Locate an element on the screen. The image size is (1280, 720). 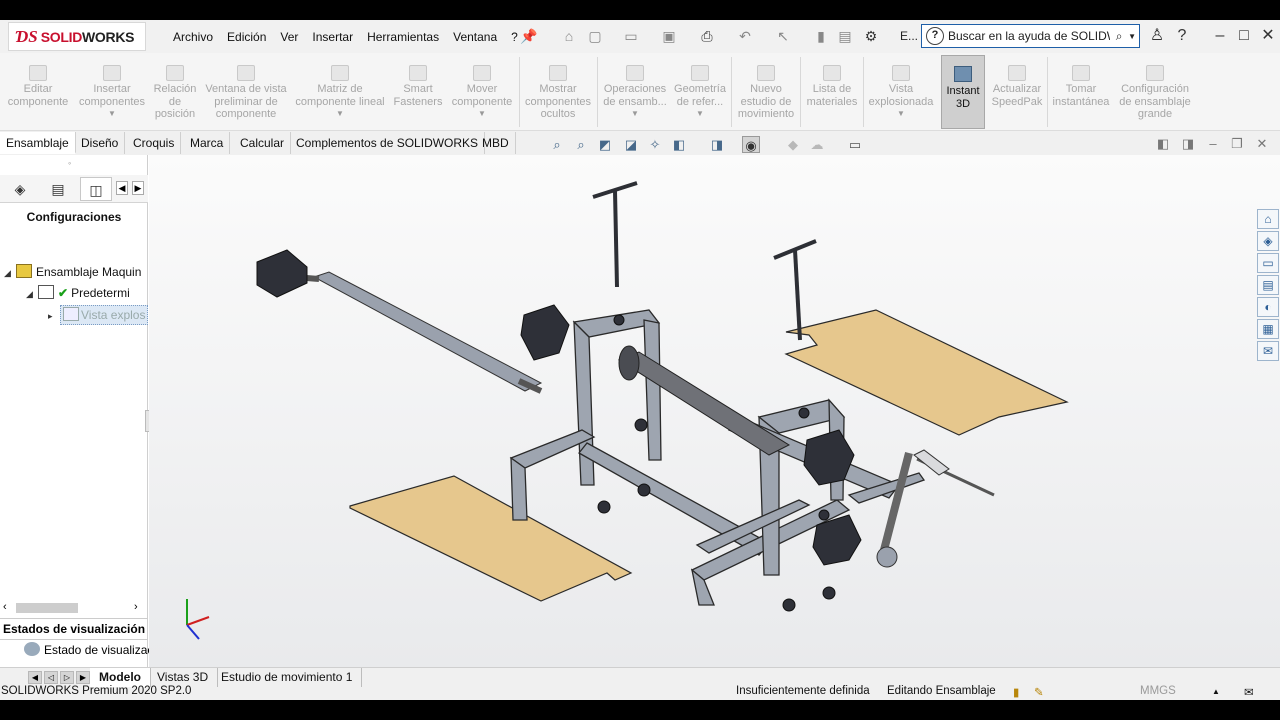
editar-componente-button: Editar componente is located at coordinates (38, 92).